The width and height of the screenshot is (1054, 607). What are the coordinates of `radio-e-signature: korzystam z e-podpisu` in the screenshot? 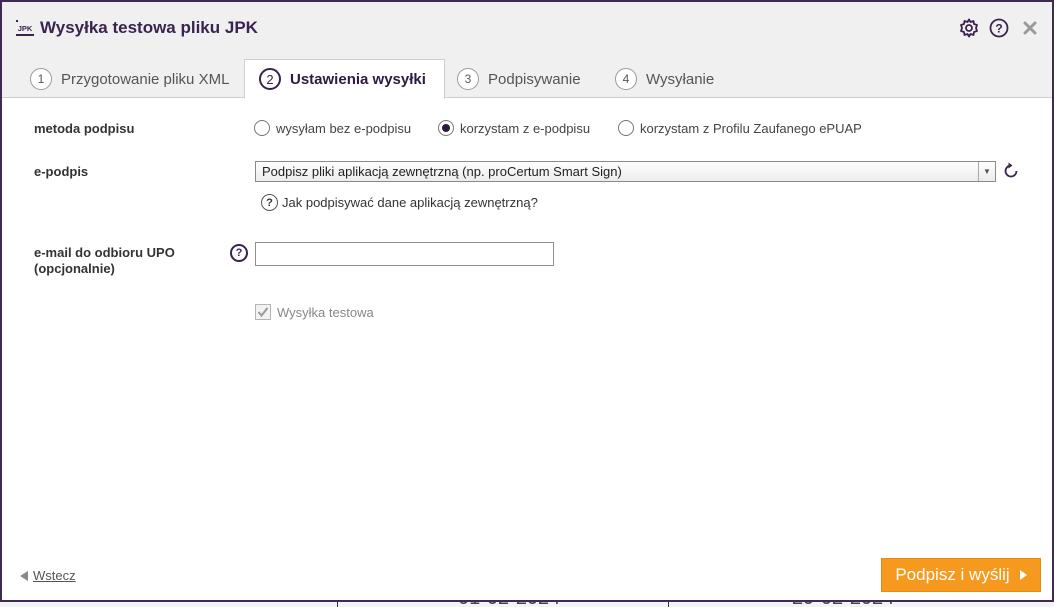 It's located at (514, 128).